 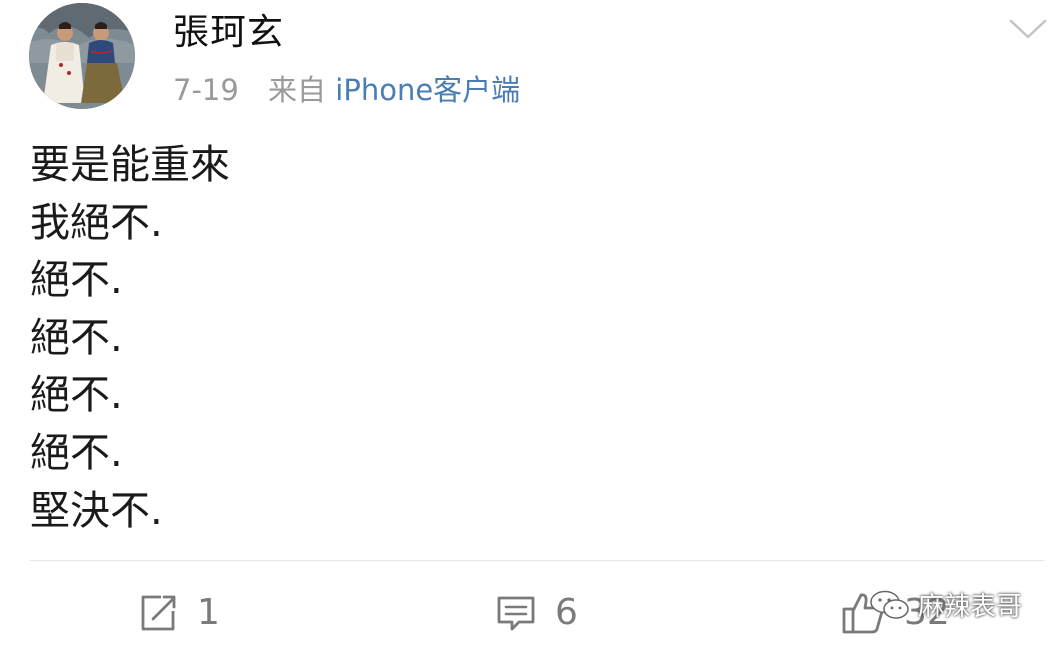 I want to click on source-link: iPhone客户端, so click(x=427, y=90).